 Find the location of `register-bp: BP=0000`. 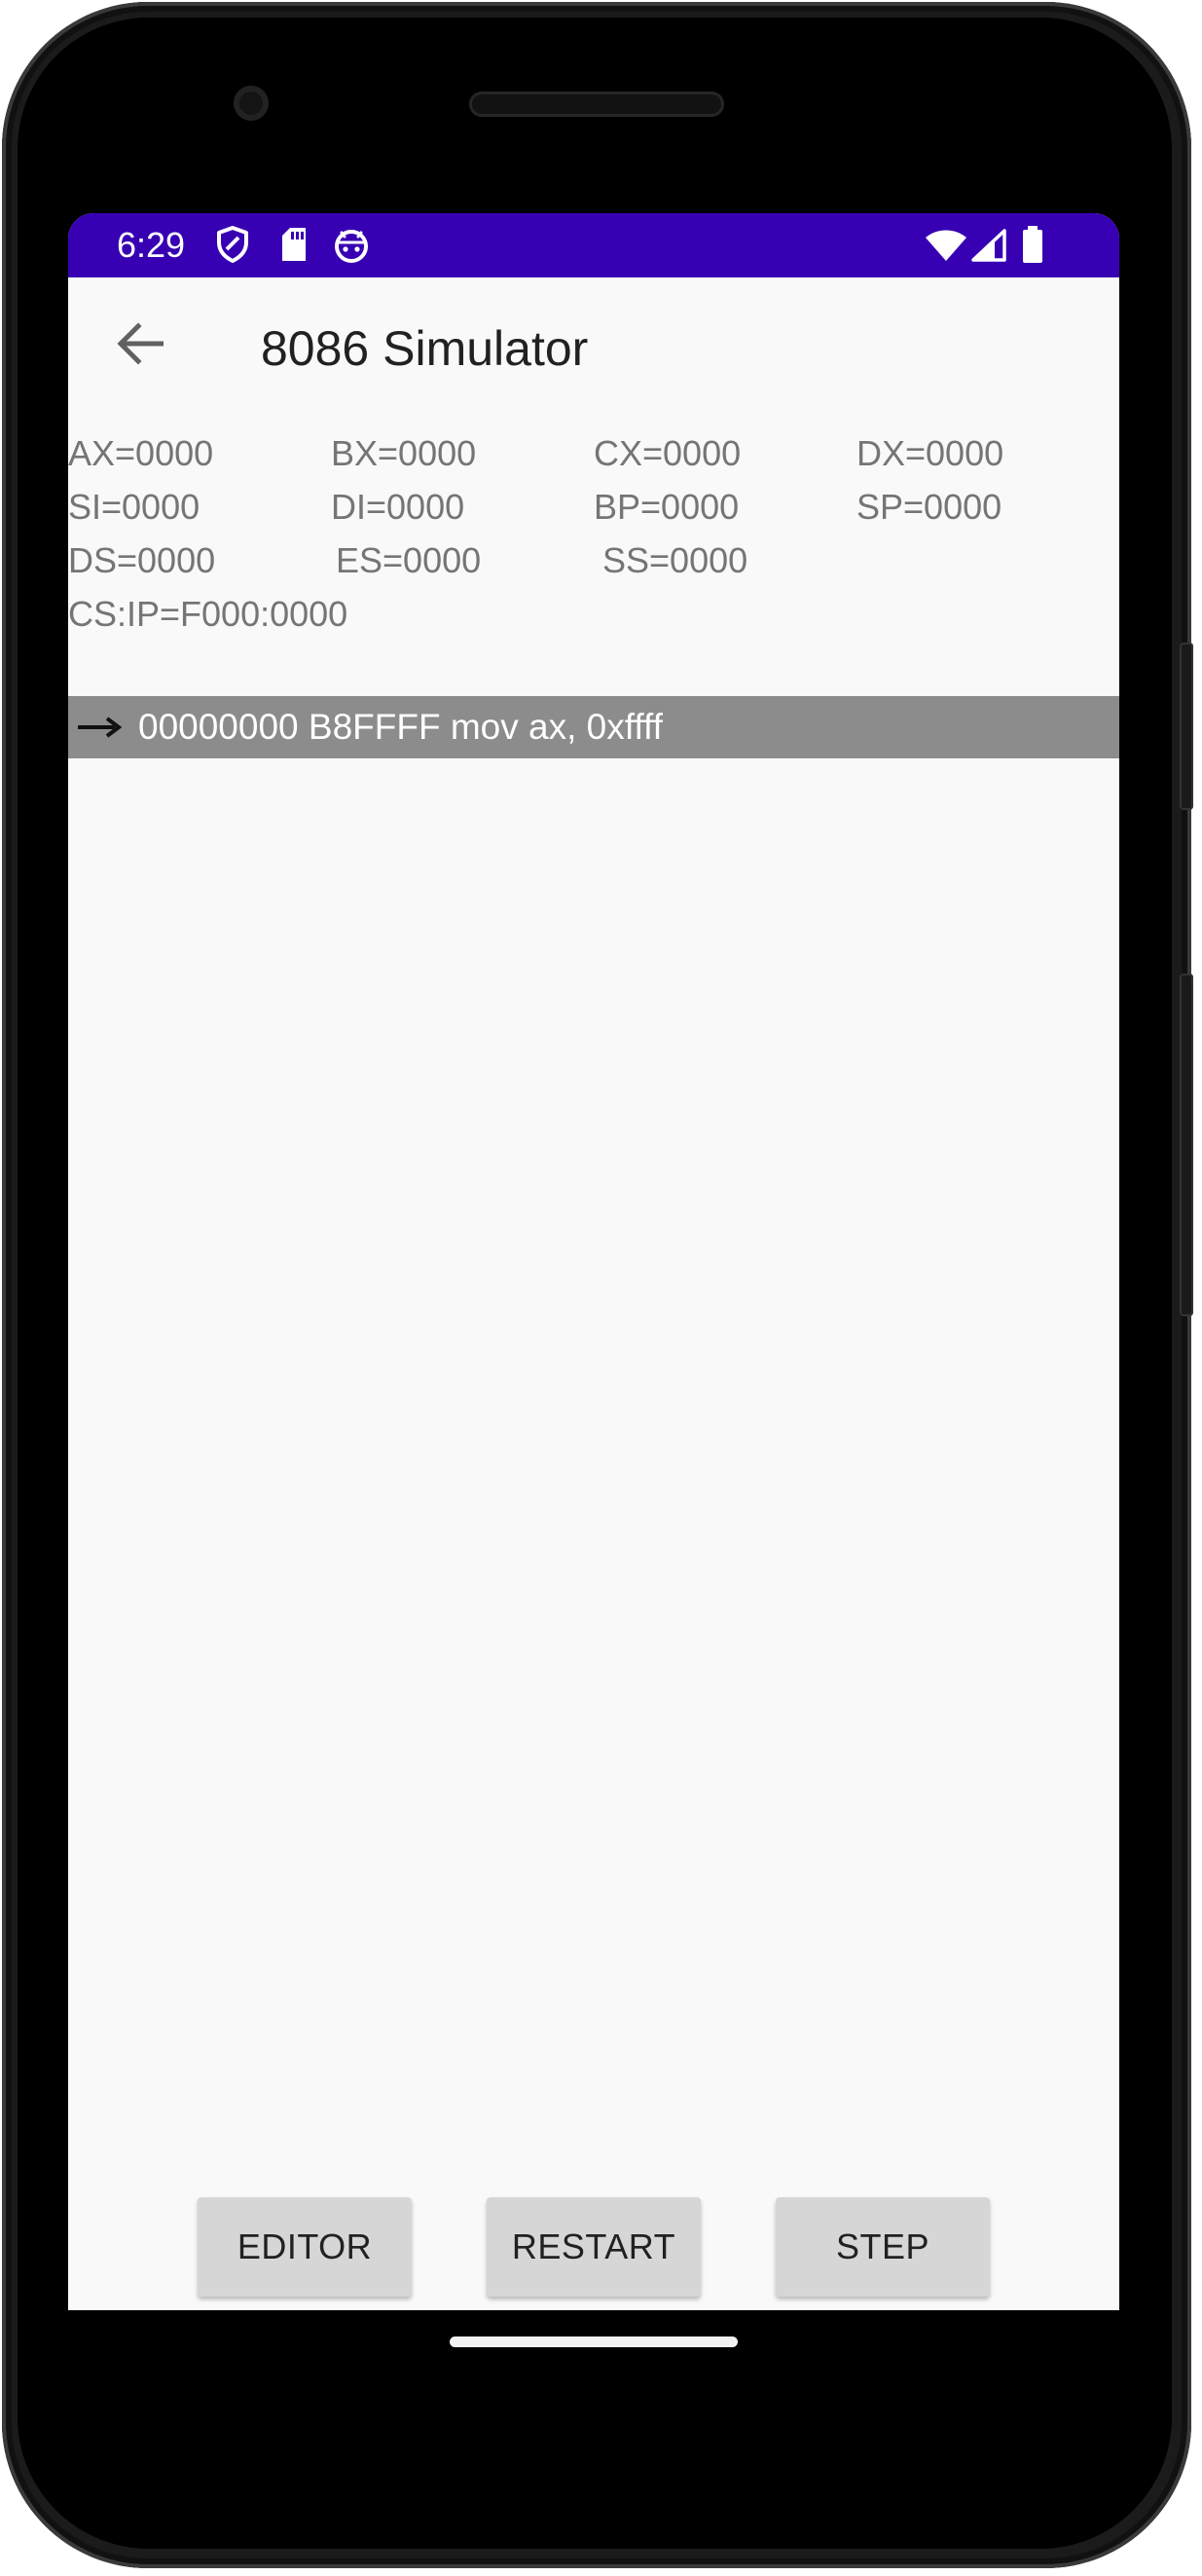

register-bp: BP=0000 is located at coordinates (667, 507).